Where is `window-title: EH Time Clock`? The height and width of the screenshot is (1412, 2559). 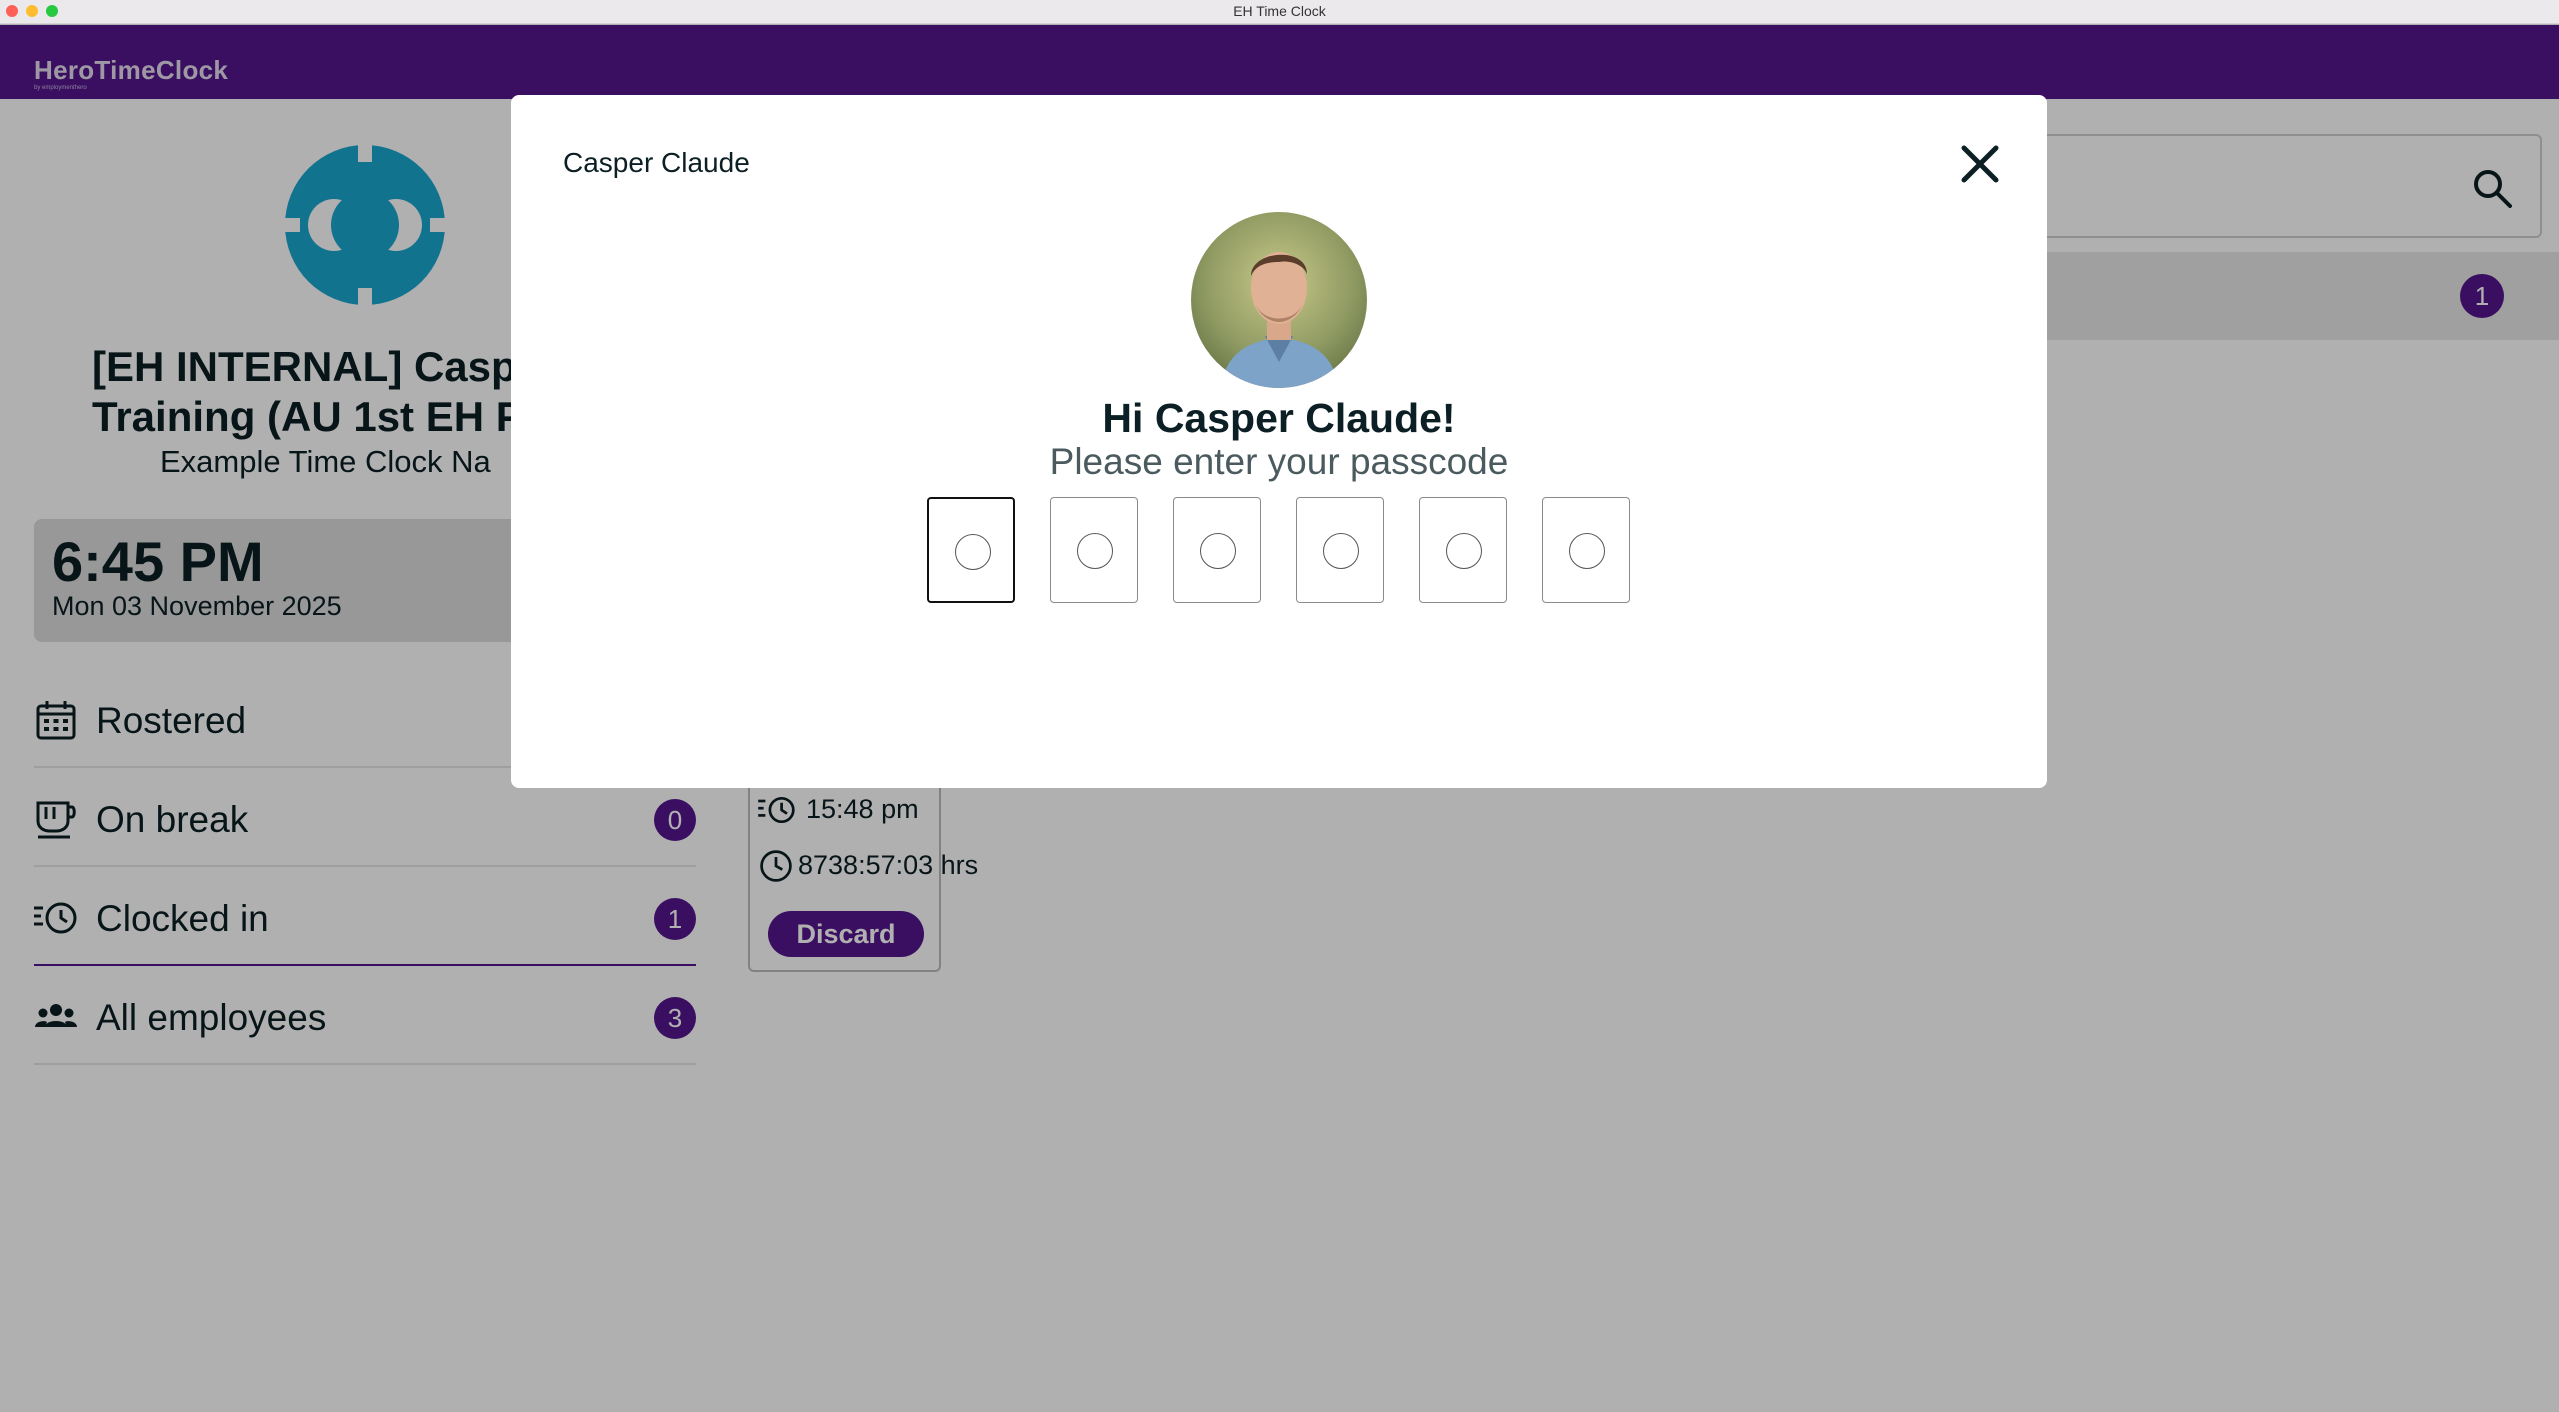
window-title: EH Time Clock is located at coordinates (1279, 11).